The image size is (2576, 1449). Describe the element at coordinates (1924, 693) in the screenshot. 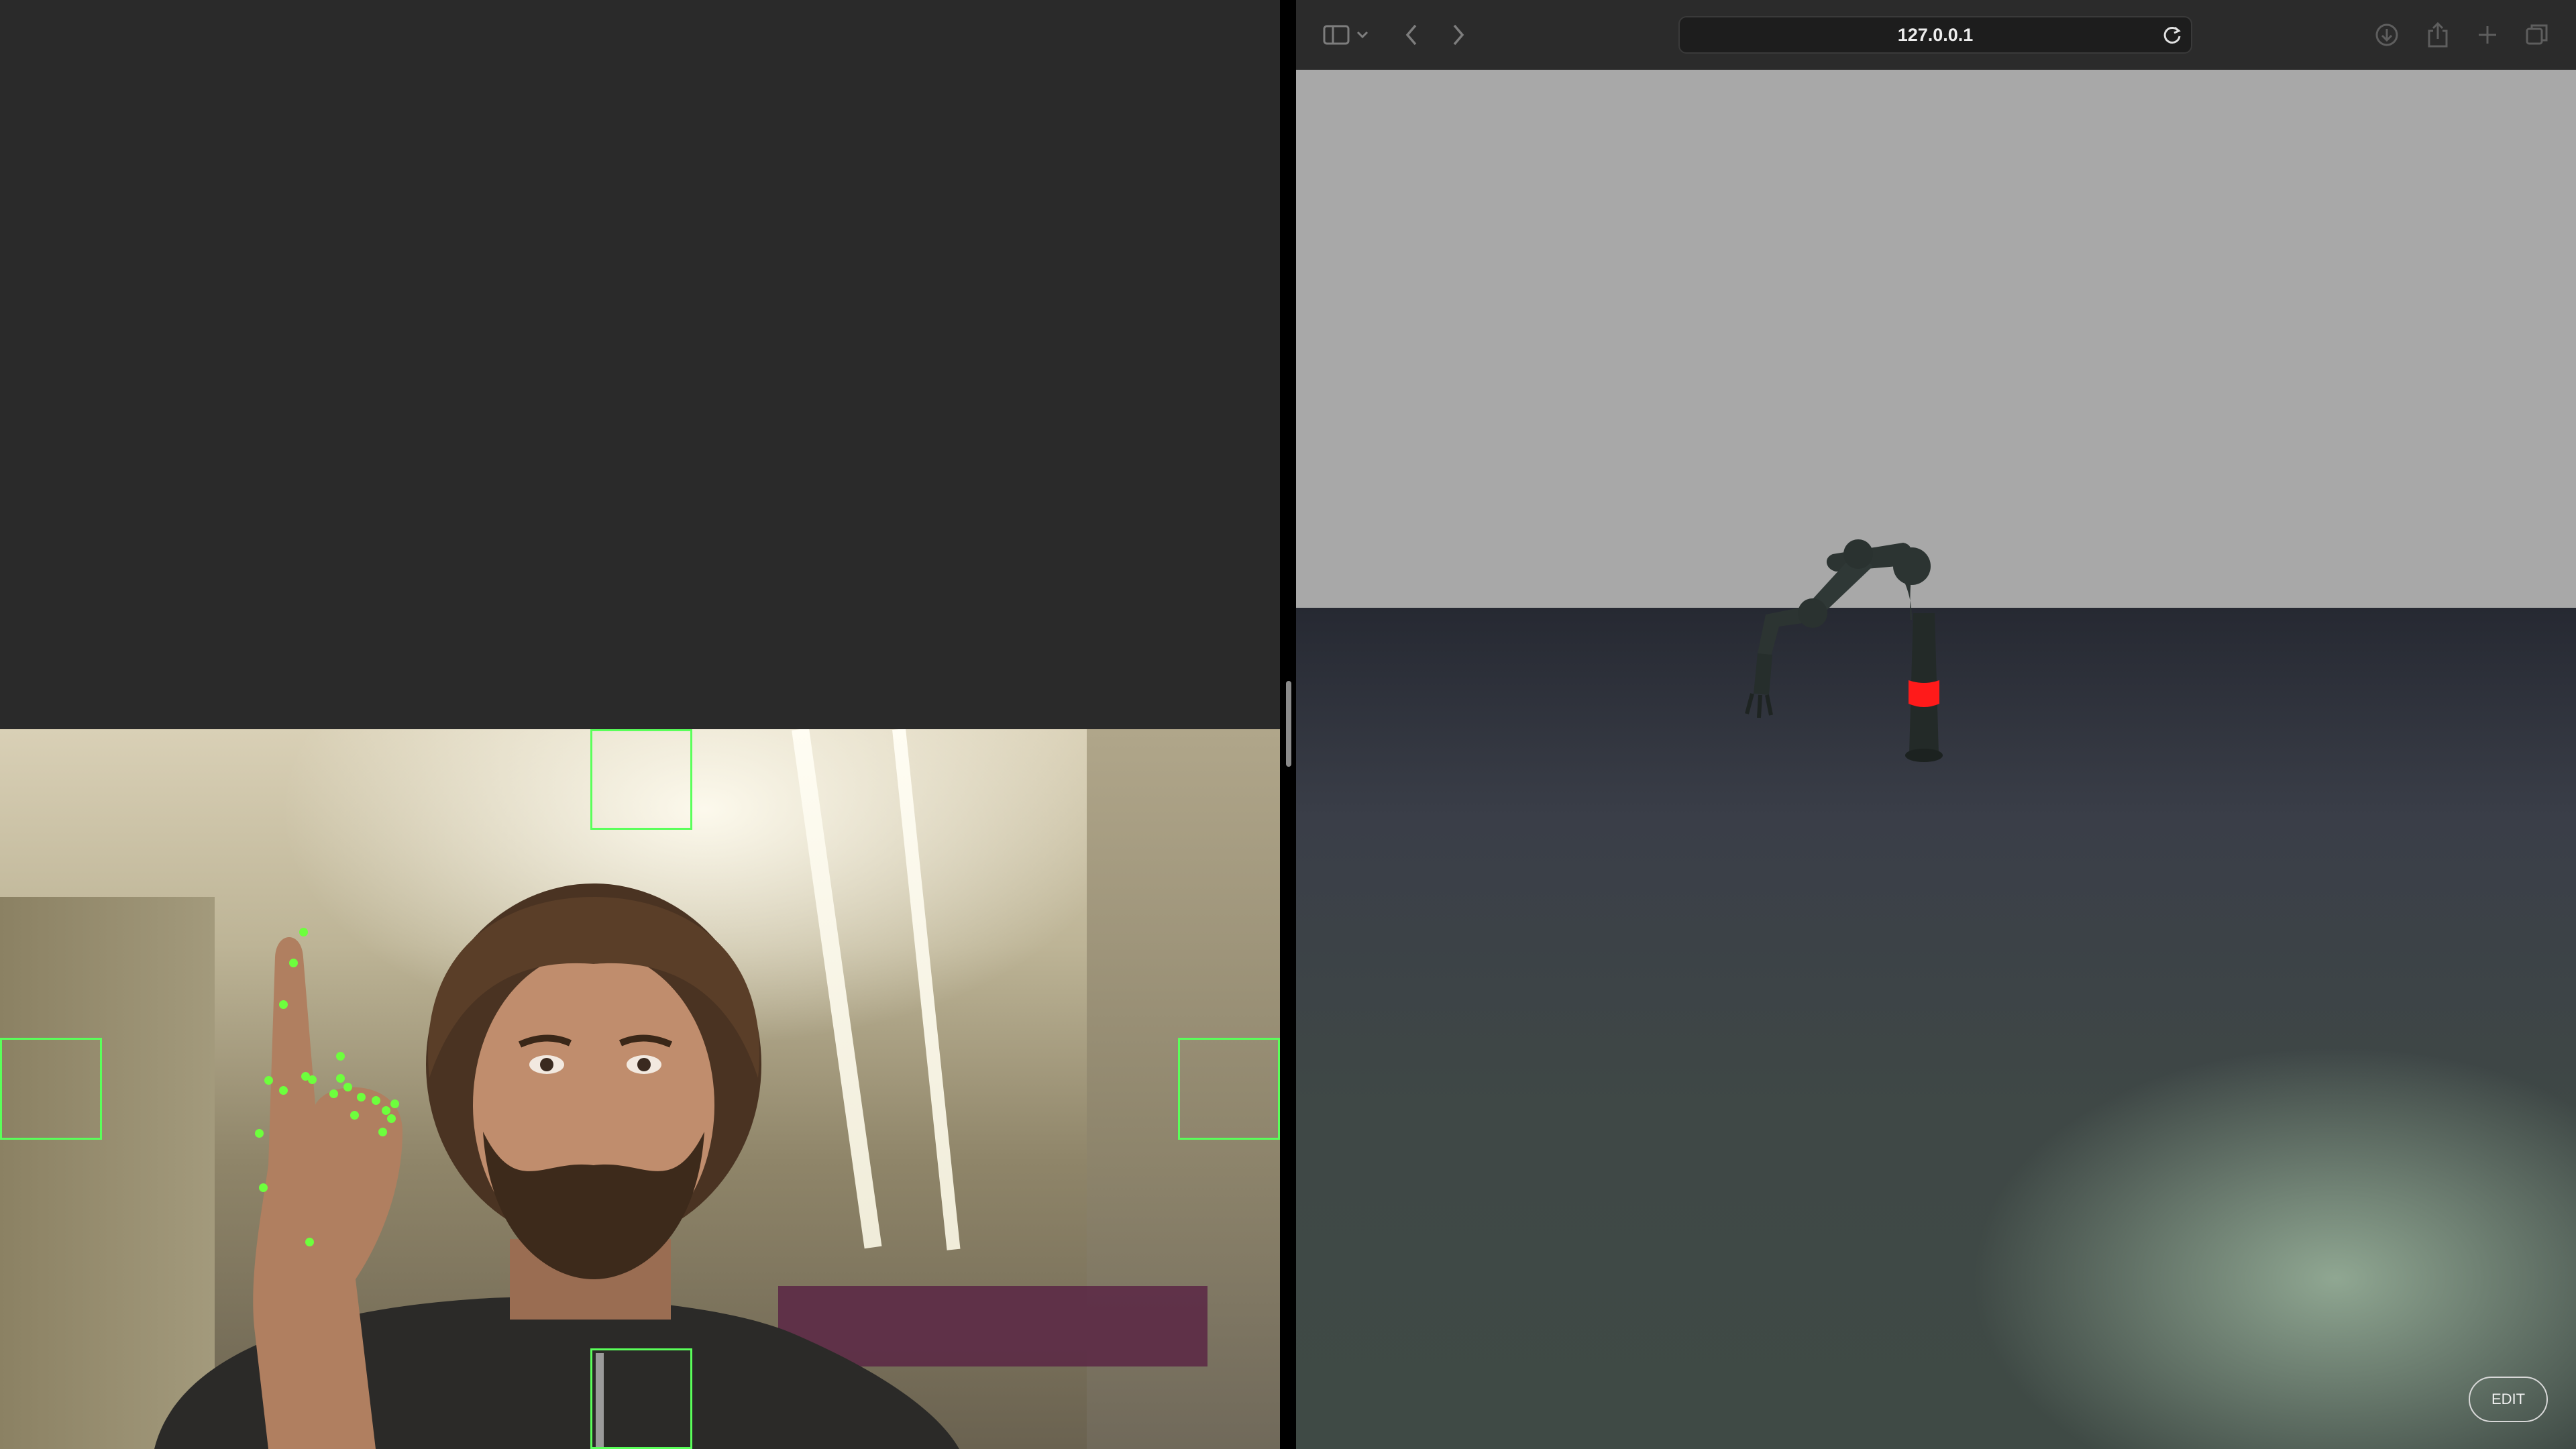

I see `robot-joint-highlight` at that location.